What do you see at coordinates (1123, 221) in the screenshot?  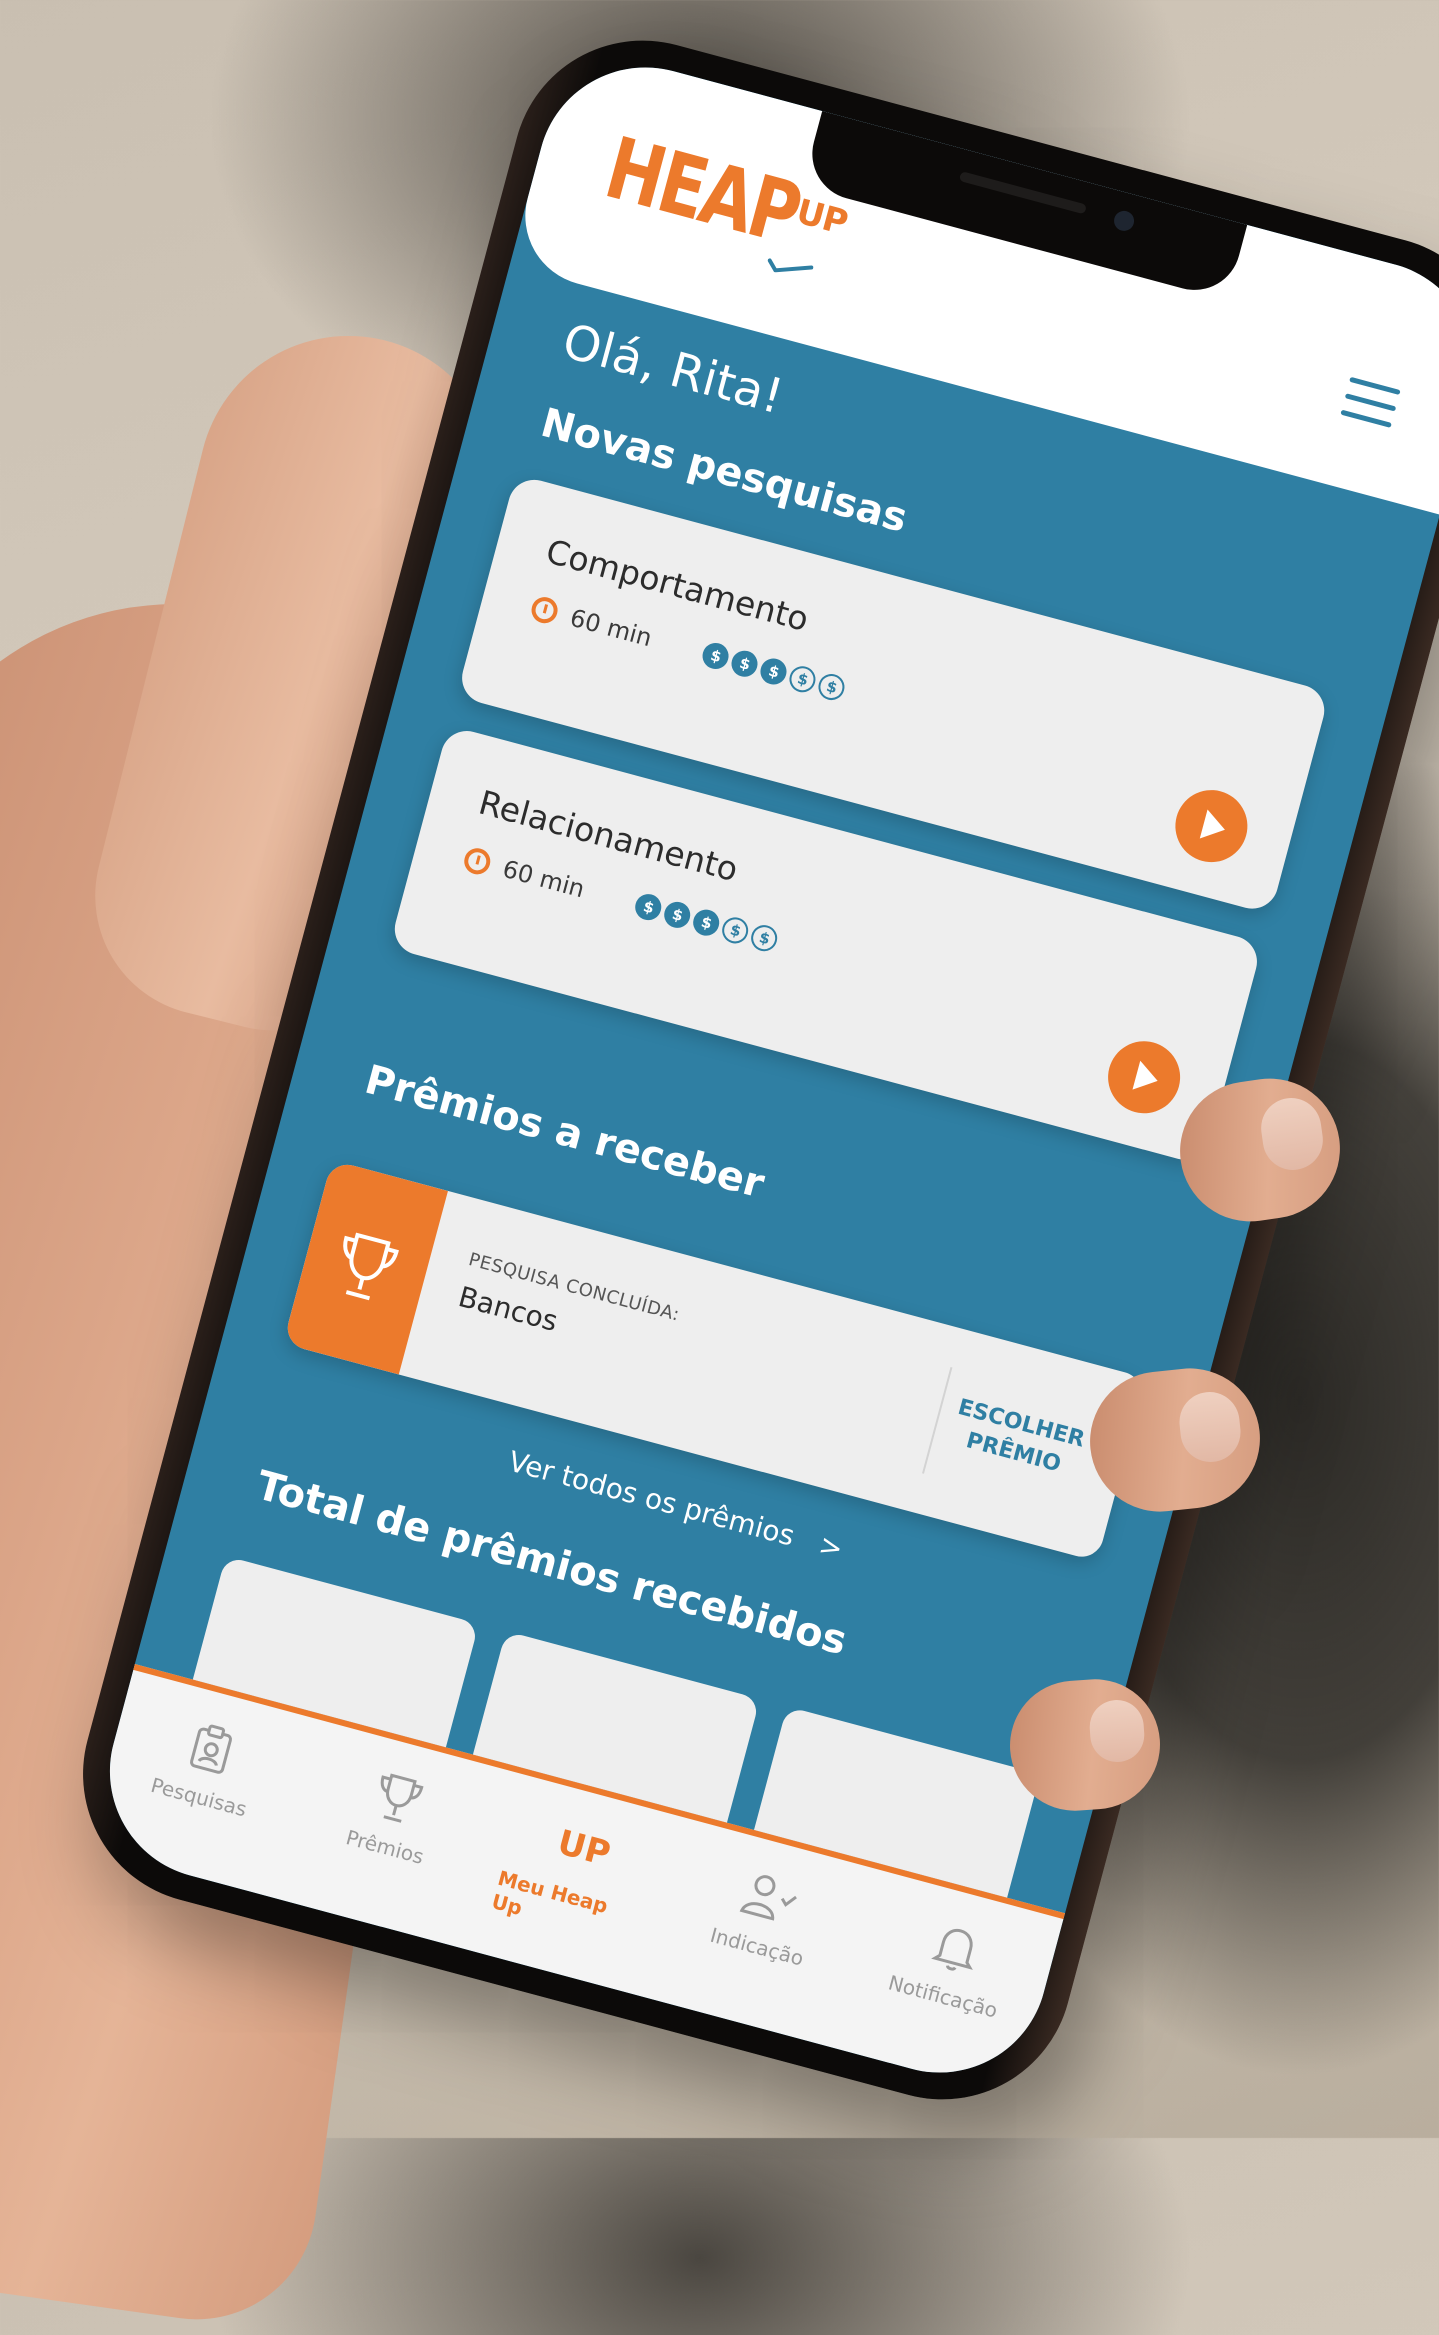 I see `front-camera` at bounding box center [1123, 221].